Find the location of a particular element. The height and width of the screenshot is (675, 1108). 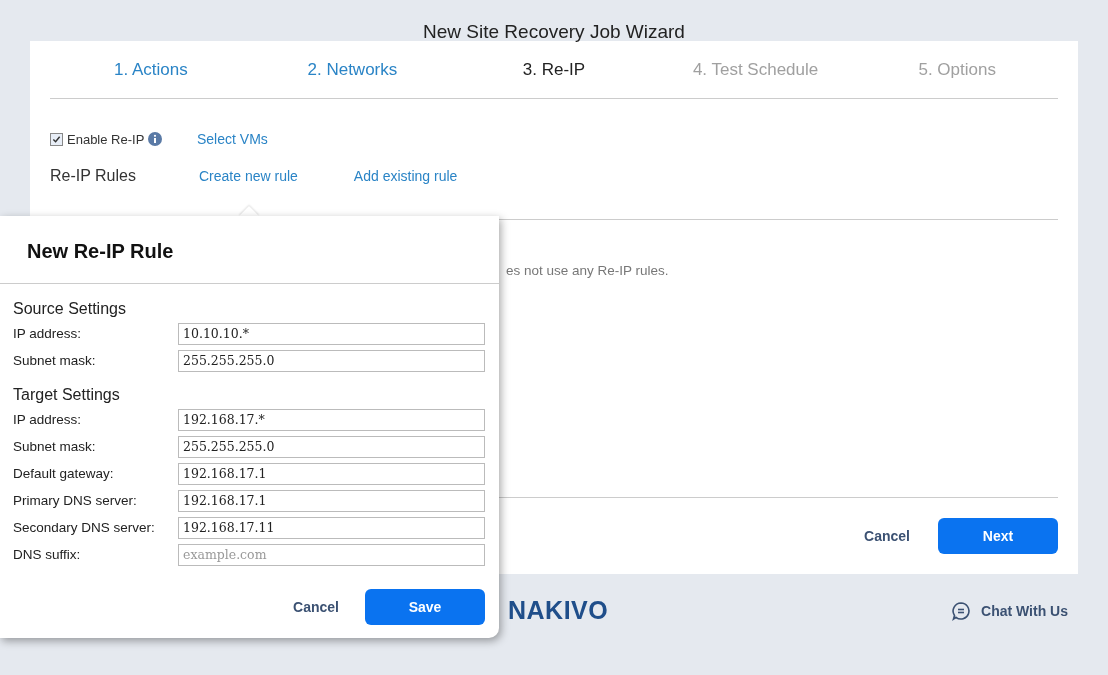

window-title: New Site Recovery Job Wizard is located at coordinates (554, 30).